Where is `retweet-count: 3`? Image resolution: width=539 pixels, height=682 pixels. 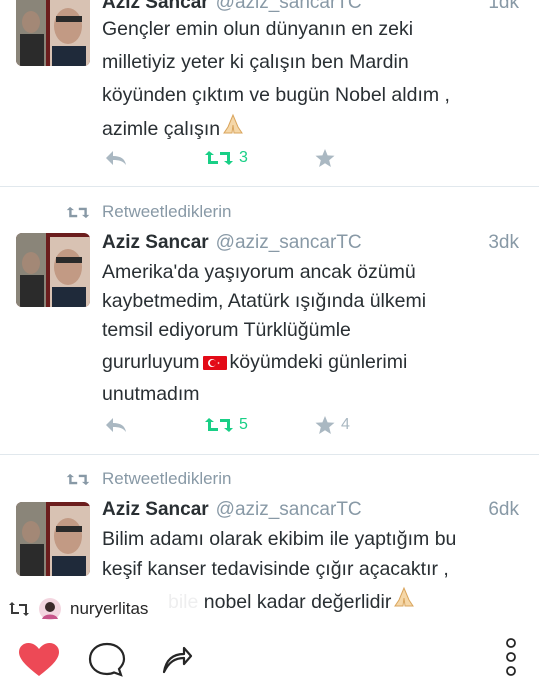
retweet-count: 3 is located at coordinates (243, 157).